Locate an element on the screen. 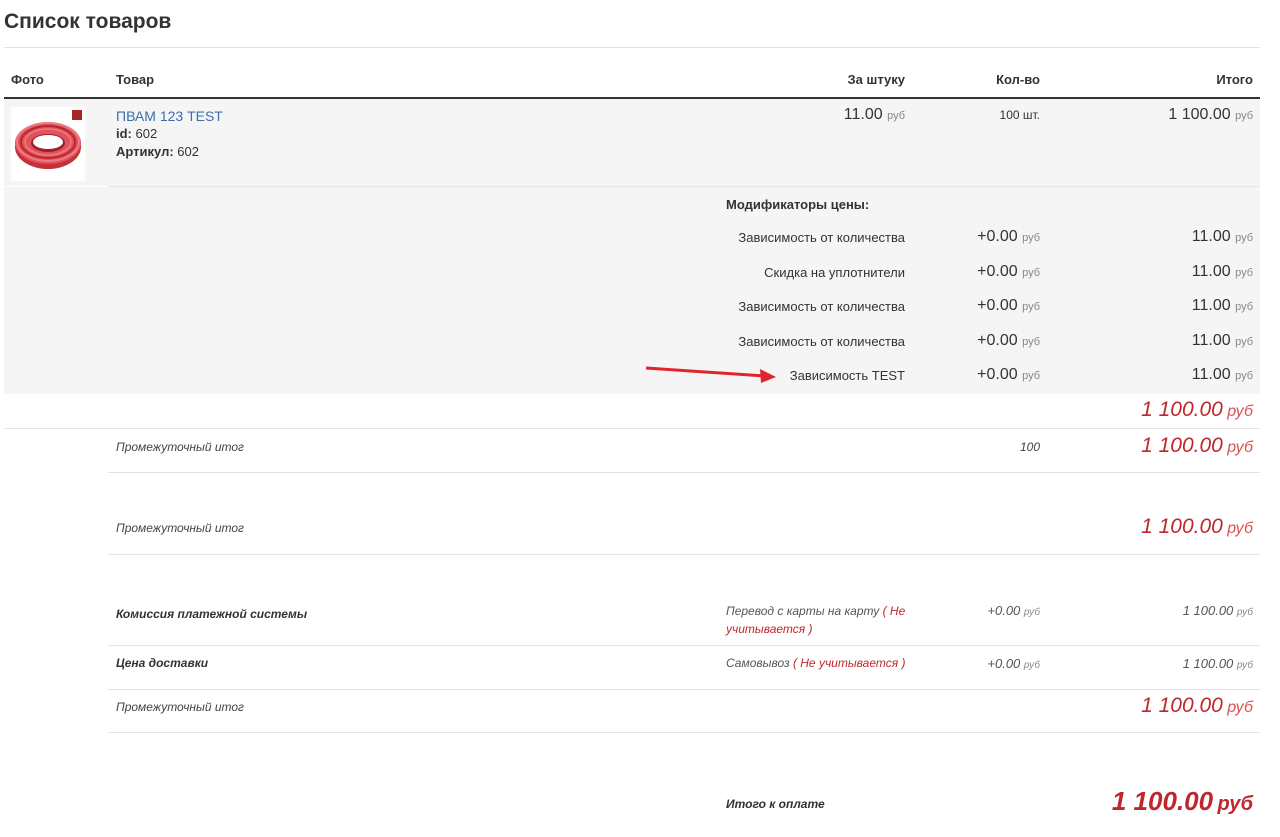  product-id: id: 602 is located at coordinates (136, 133).